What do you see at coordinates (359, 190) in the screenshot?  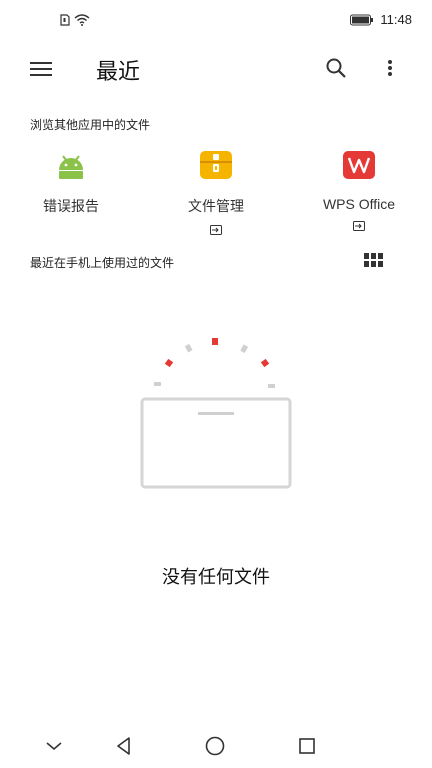 I see `source-wps-office: WPS Office` at bounding box center [359, 190].